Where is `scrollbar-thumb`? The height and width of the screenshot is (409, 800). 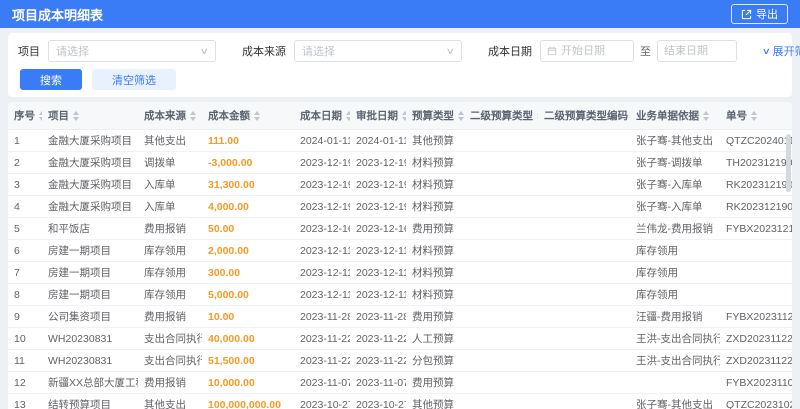 scrollbar-thumb is located at coordinates (788, 163).